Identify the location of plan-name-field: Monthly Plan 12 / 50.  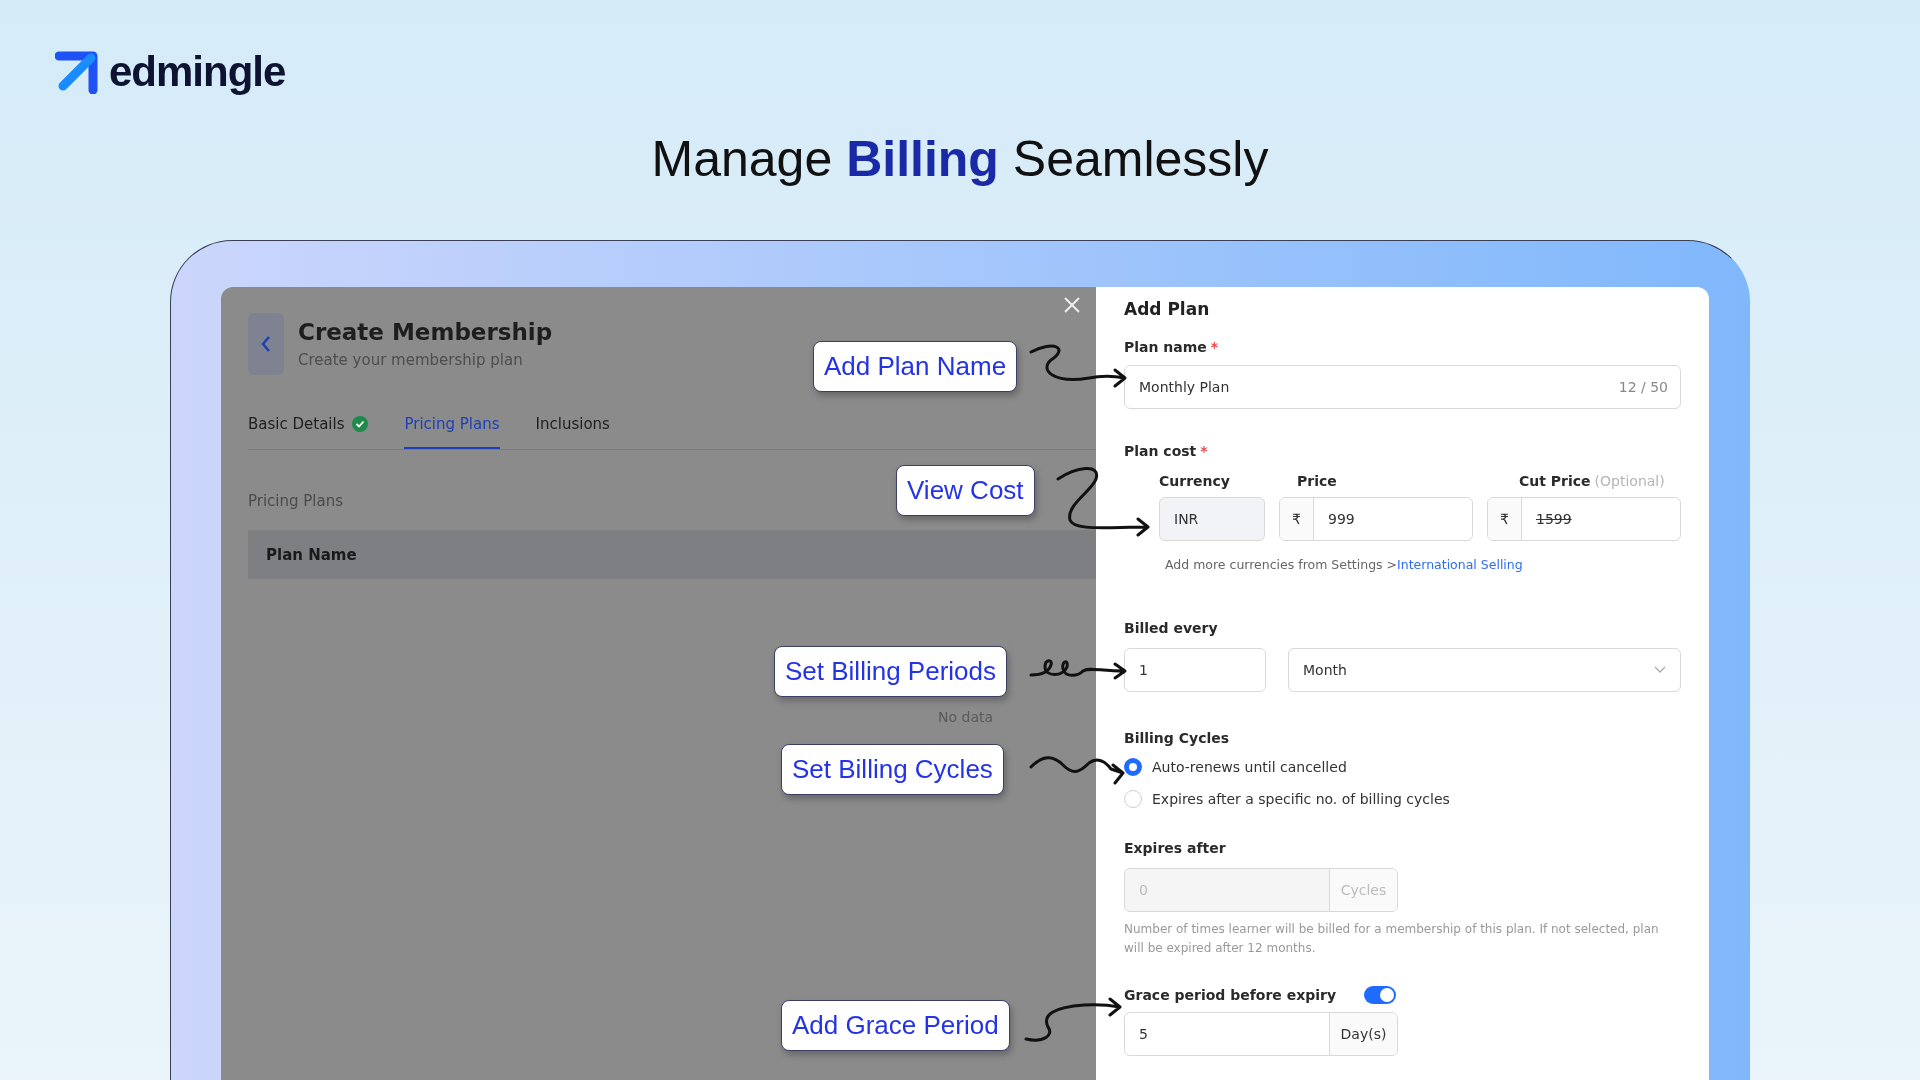
(1402, 387).